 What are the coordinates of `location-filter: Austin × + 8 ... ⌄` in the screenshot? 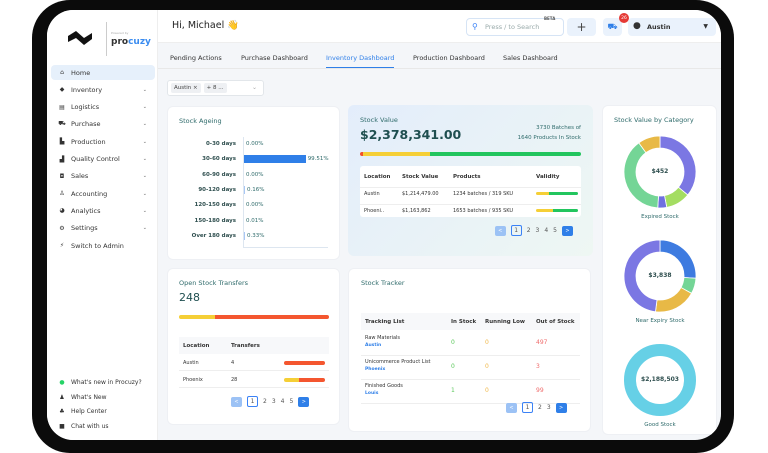 It's located at (215, 88).